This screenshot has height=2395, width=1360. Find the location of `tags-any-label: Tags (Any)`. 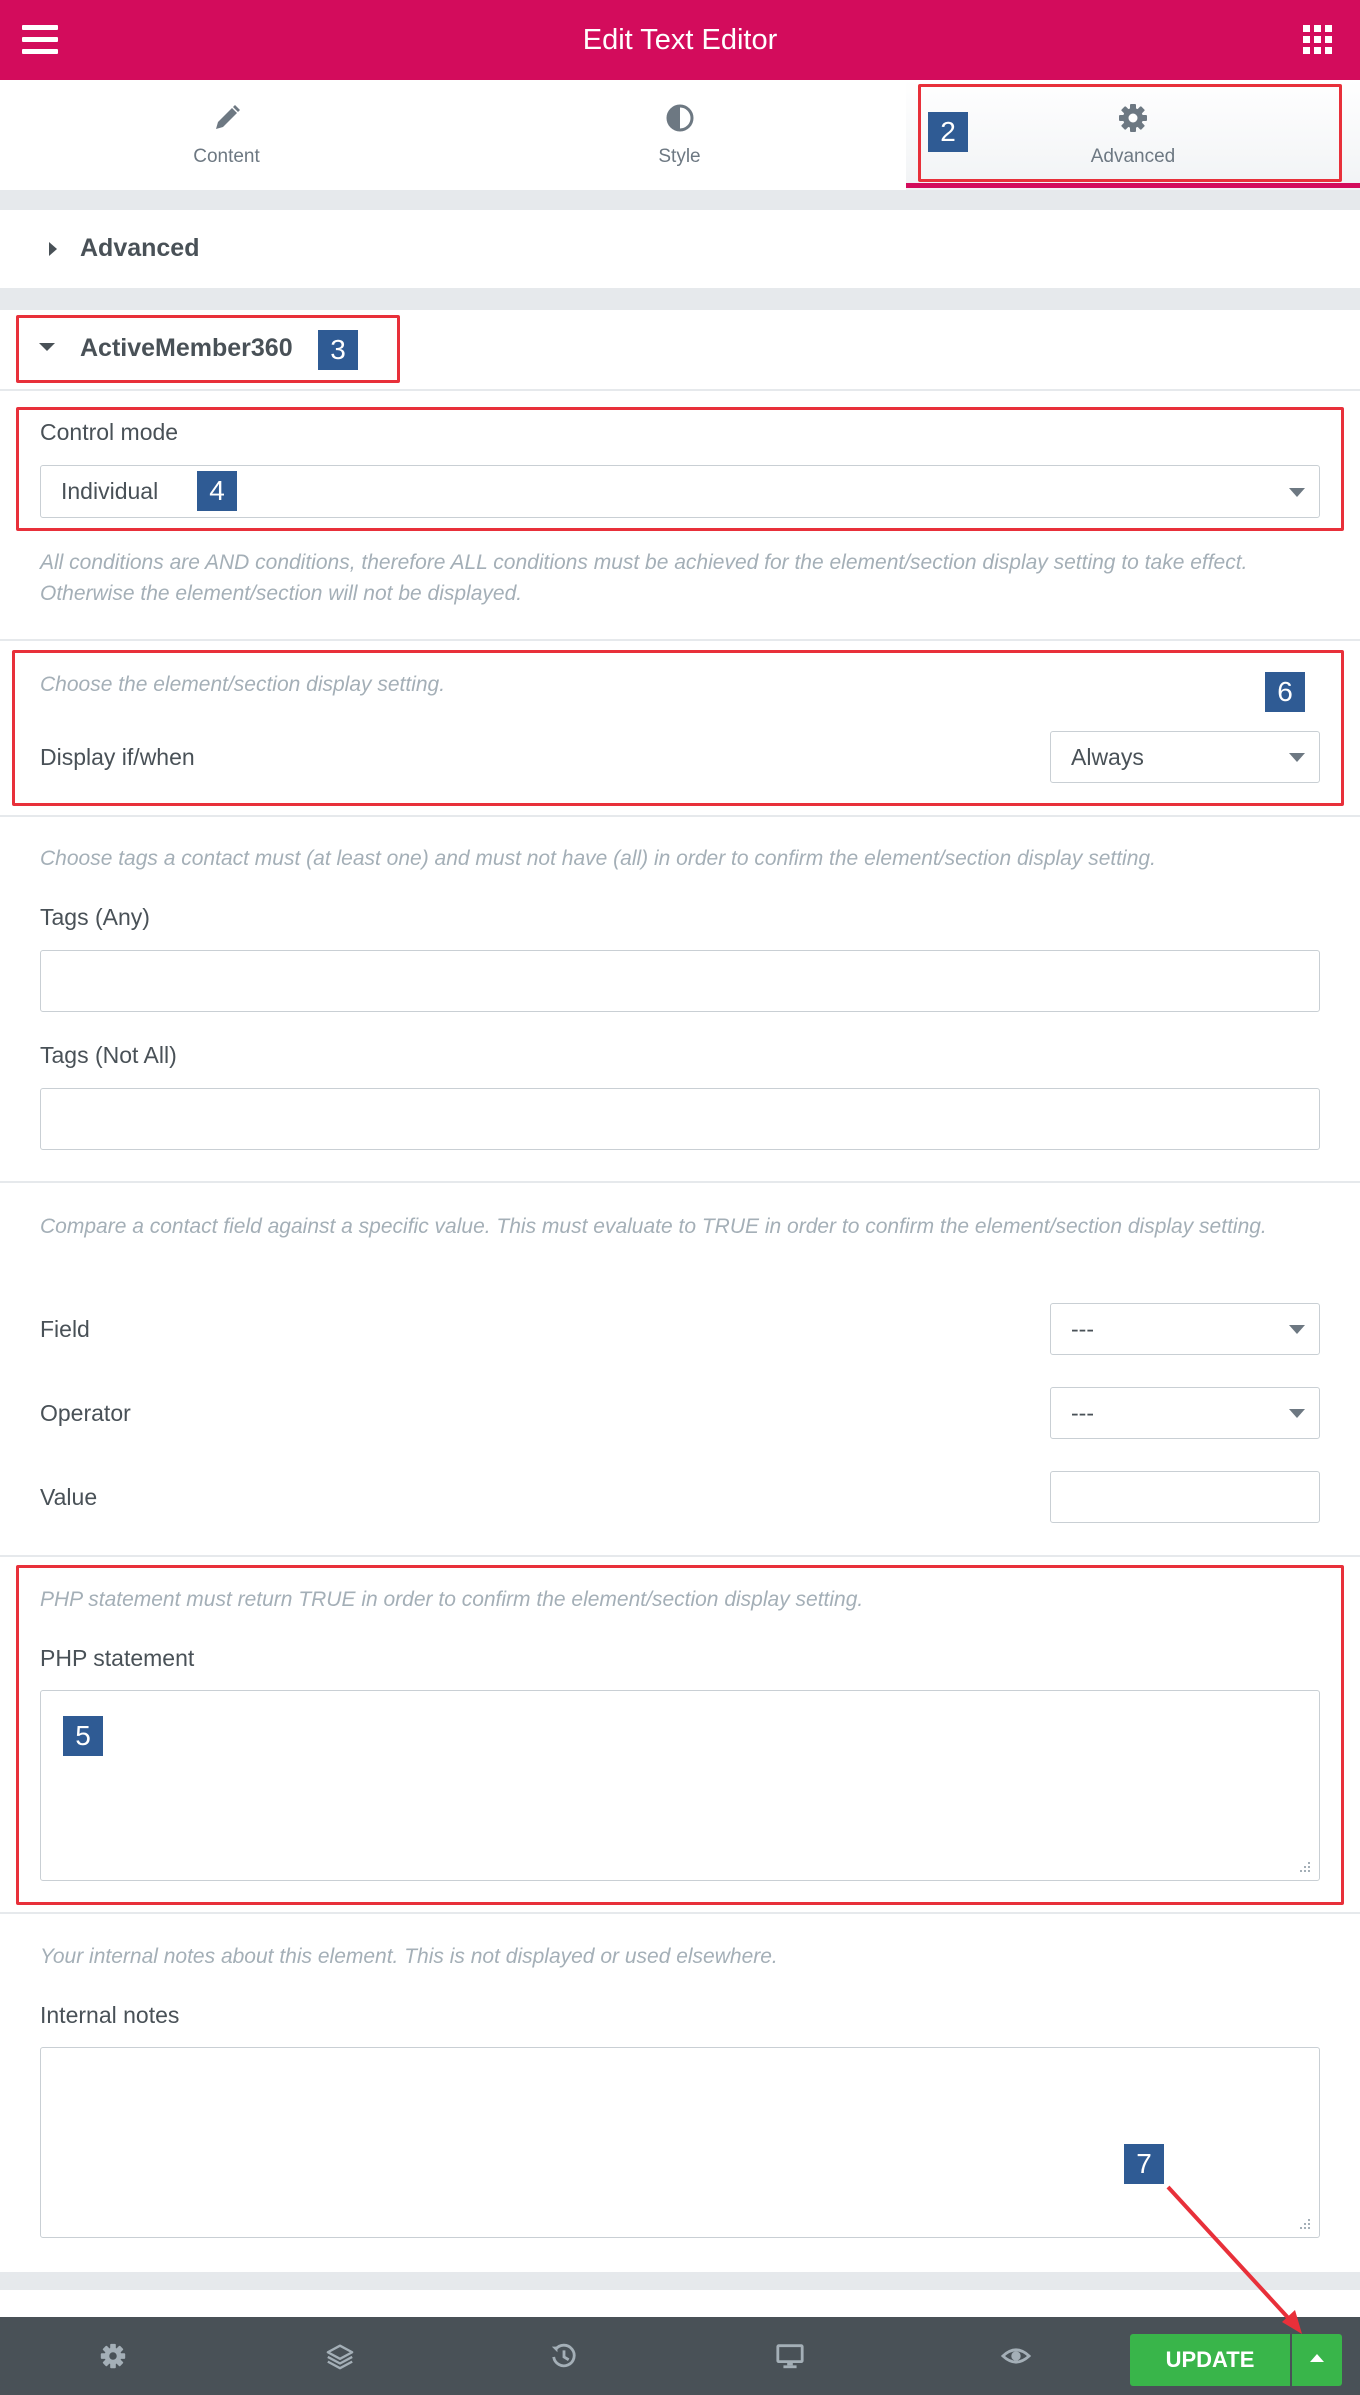

tags-any-label: Tags (Any) is located at coordinates (95, 917).